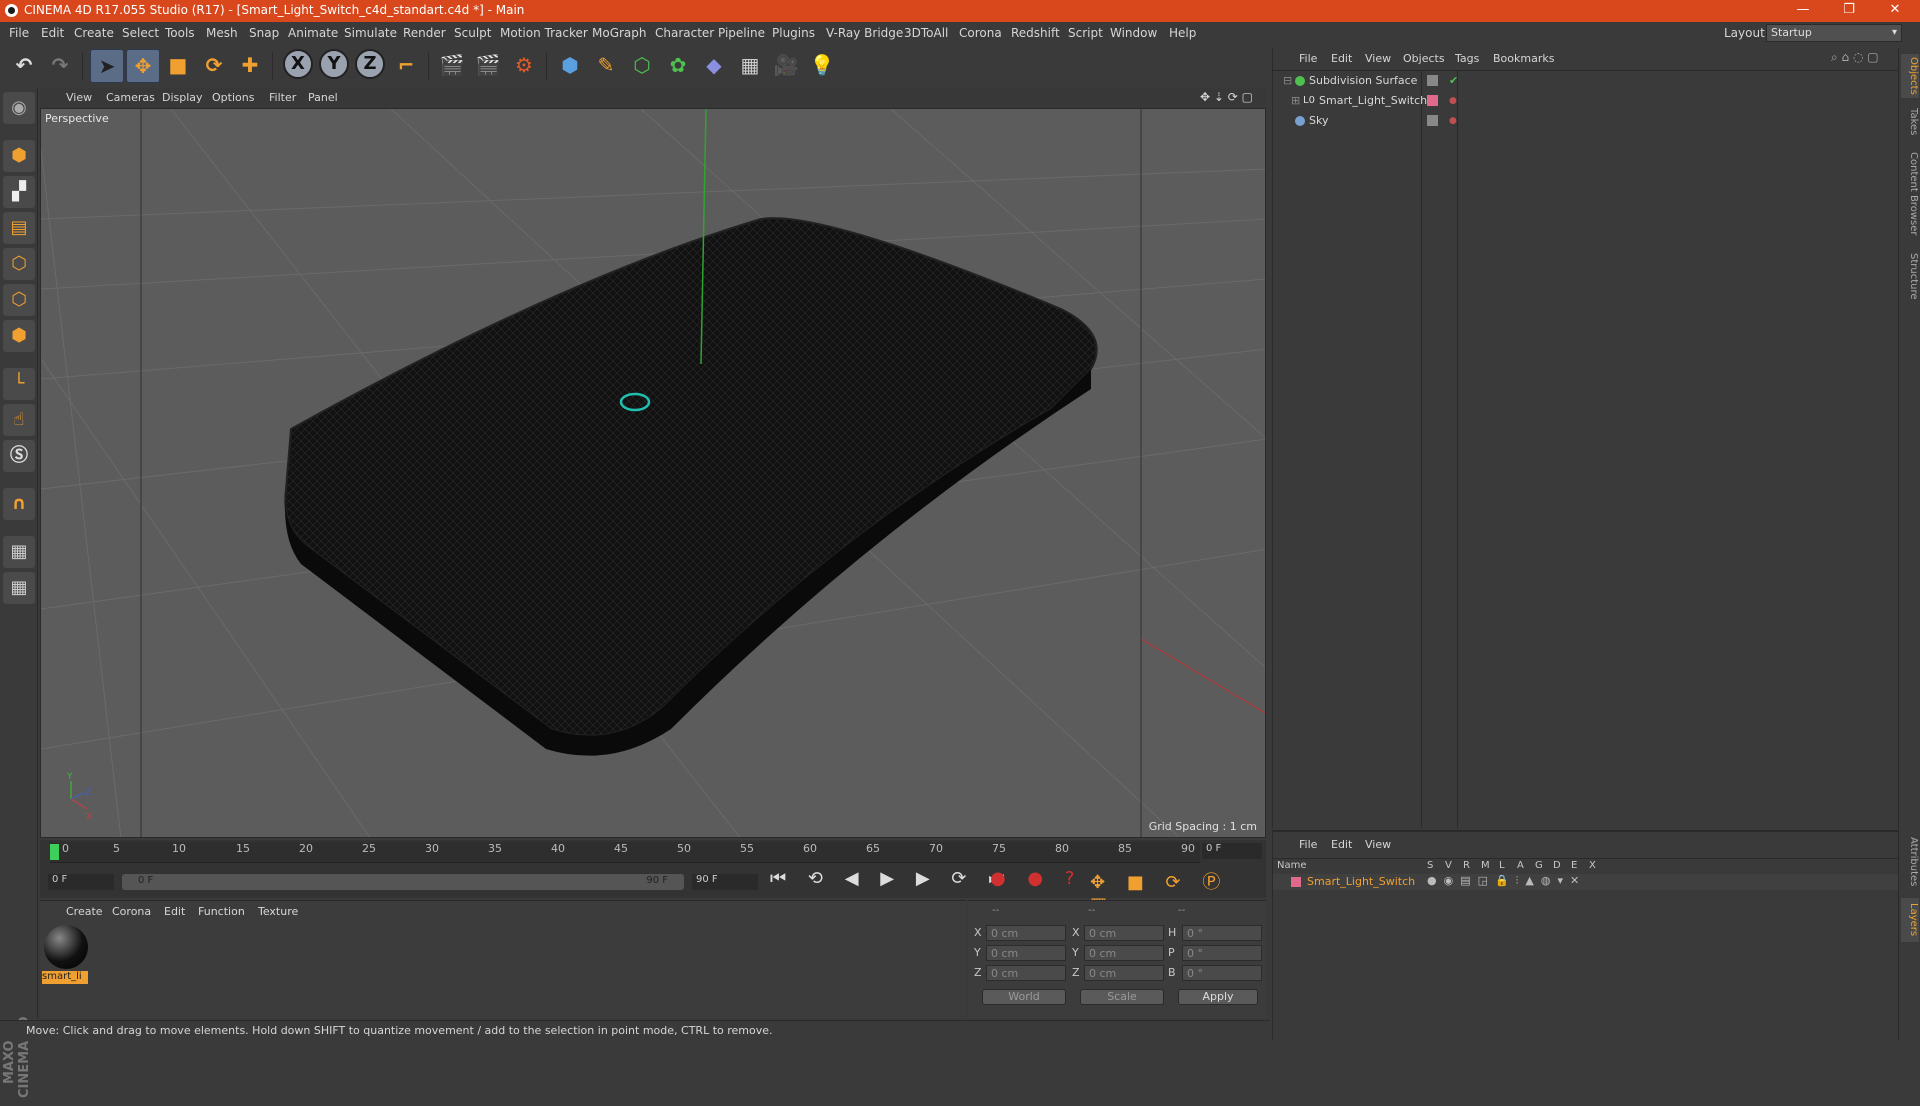 This screenshot has height=1106, width=1920. Describe the element at coordinates (19, 108) in the screenshot. I see `make-editable-button: ◉` at that location.